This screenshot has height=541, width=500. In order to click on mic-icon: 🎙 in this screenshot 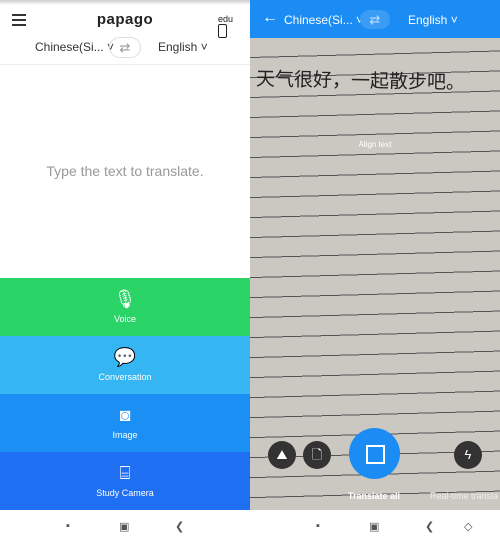, I will do `click(125, 299)`.